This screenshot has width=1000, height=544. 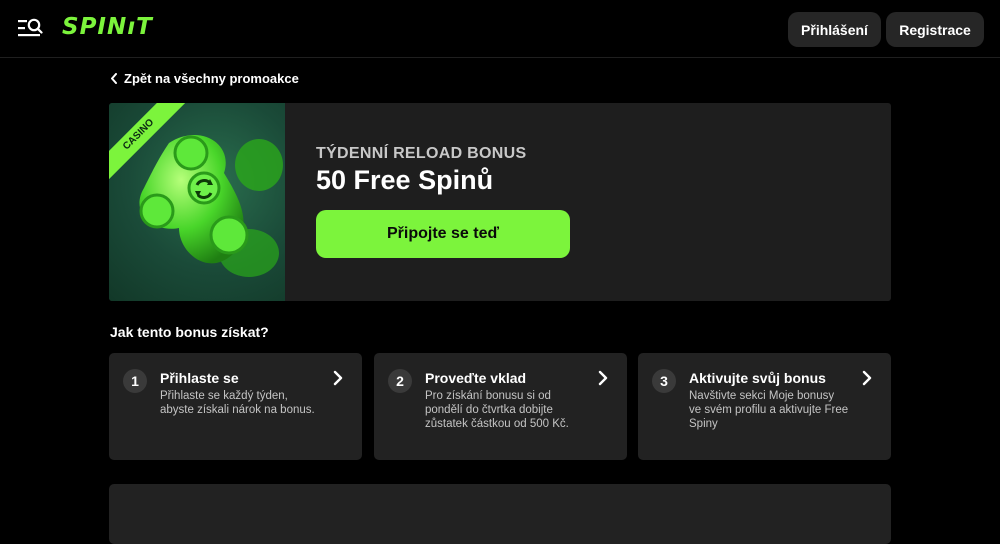 What do you see at coordinates (114, 78) in the screenshot?
I see `chevron-left-icon` at bounding box center [114, 78].